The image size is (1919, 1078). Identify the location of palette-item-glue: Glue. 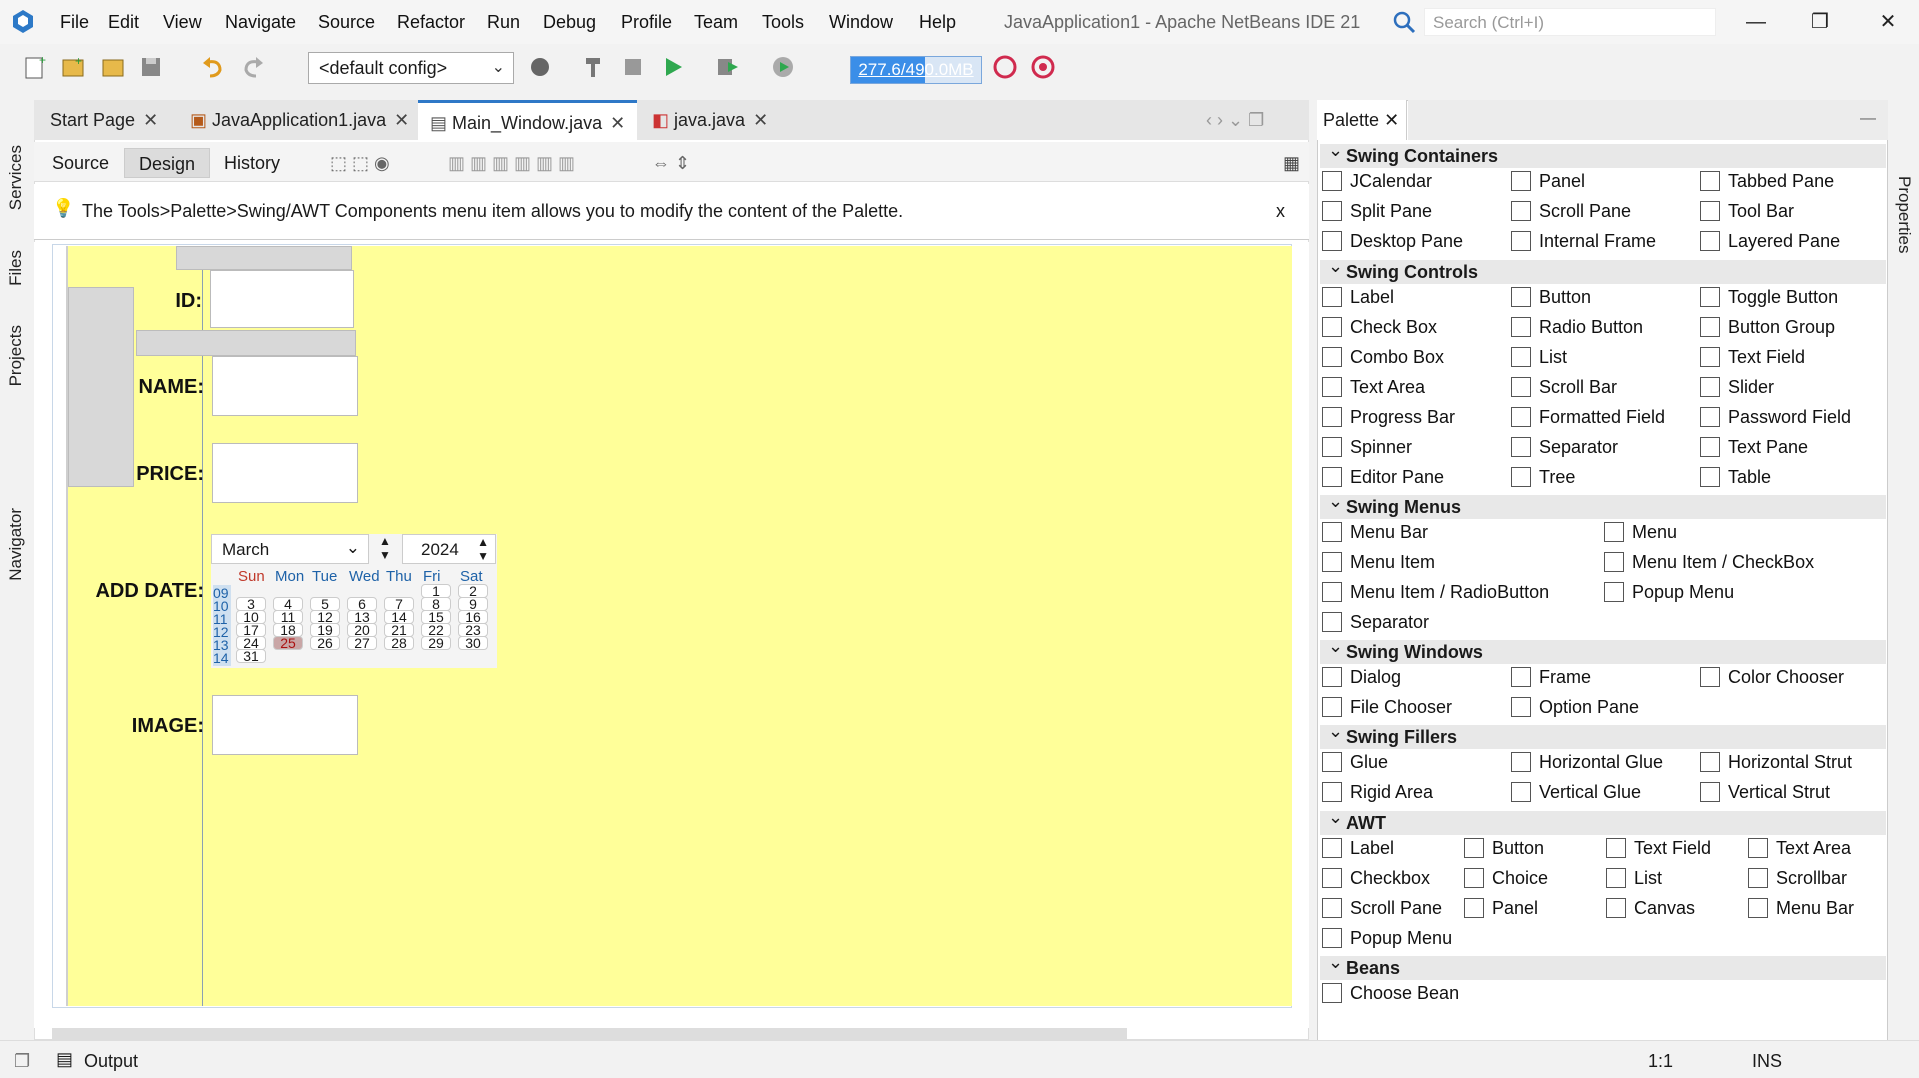
(1355, 762).